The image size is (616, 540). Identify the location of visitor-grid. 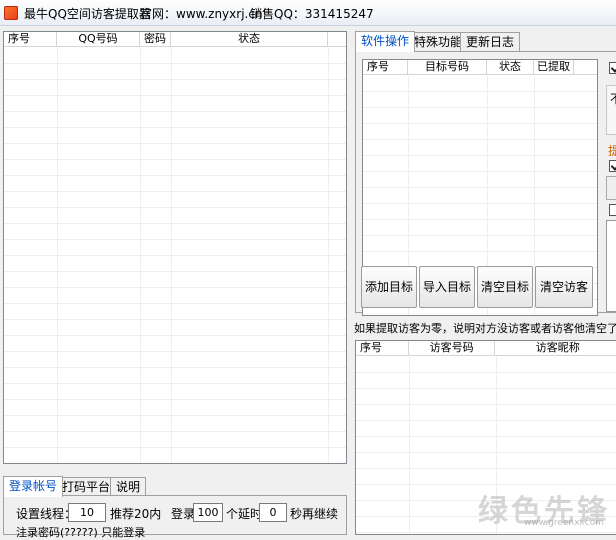
(486, 445).